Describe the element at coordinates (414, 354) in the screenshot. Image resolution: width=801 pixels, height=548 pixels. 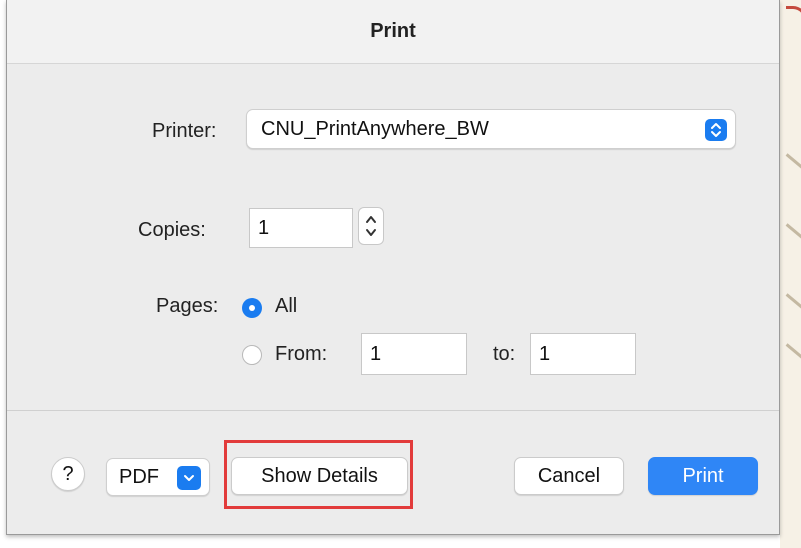
I see `pages-from-input: 1` at that location.